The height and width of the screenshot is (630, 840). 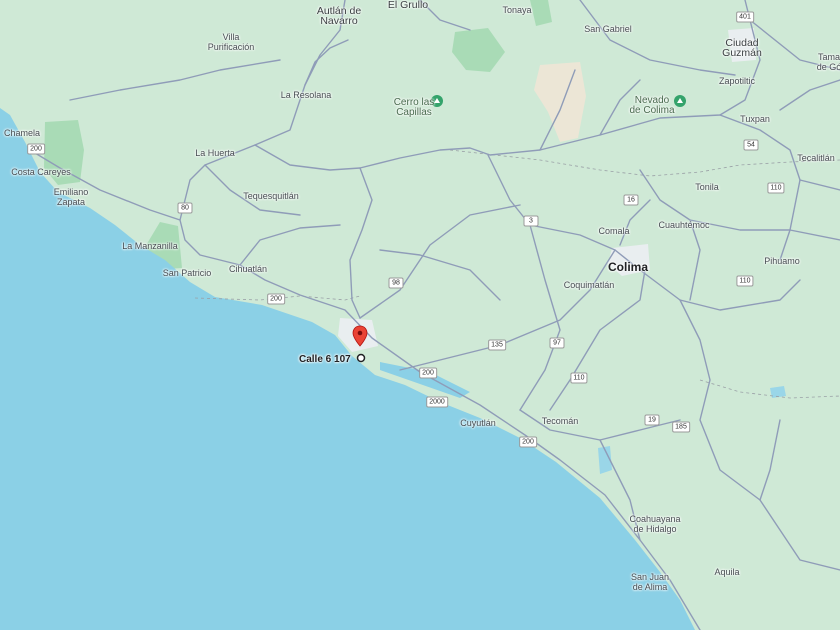 I want to click on place-label: Pihuamo, so click(x=782, y=261).